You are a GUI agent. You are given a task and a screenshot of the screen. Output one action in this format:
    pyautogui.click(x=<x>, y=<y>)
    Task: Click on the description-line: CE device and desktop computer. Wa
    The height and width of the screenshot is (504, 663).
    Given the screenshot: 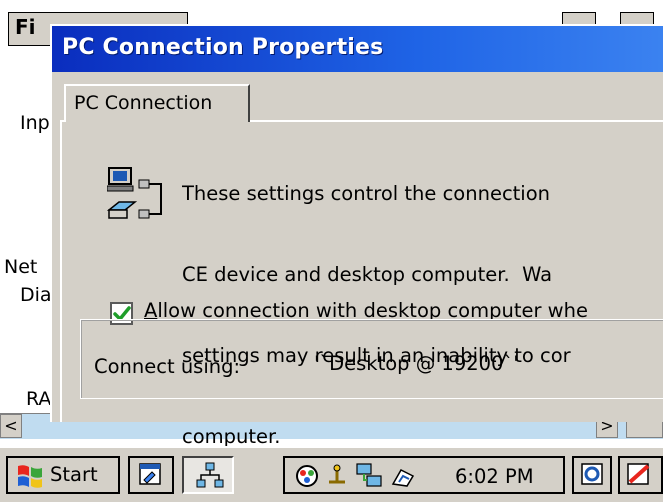 What is the action you would take?
    pyautogui.click(x=367, y=274)
    